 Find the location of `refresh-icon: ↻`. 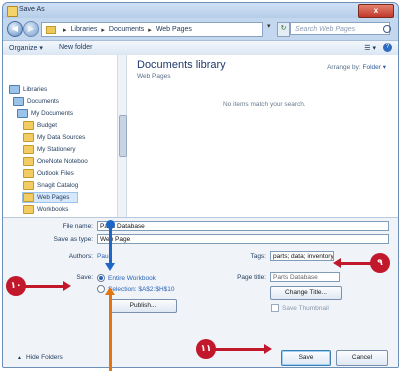

refresh-icon: ↻ is located at coordinates (283, 29).